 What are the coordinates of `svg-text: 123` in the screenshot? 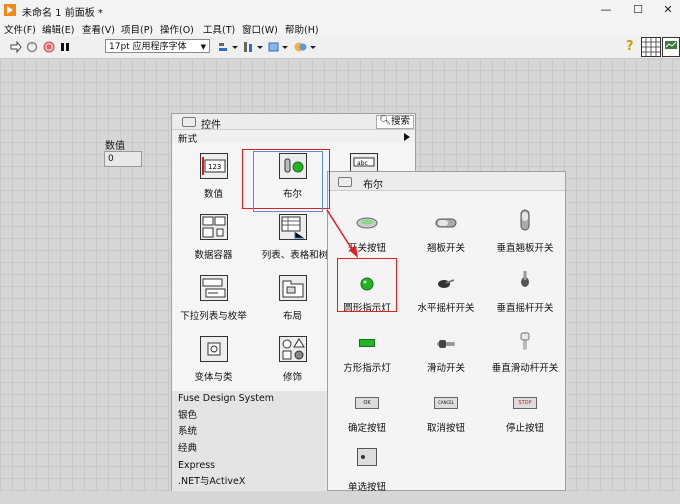 It's located at (214, 167).